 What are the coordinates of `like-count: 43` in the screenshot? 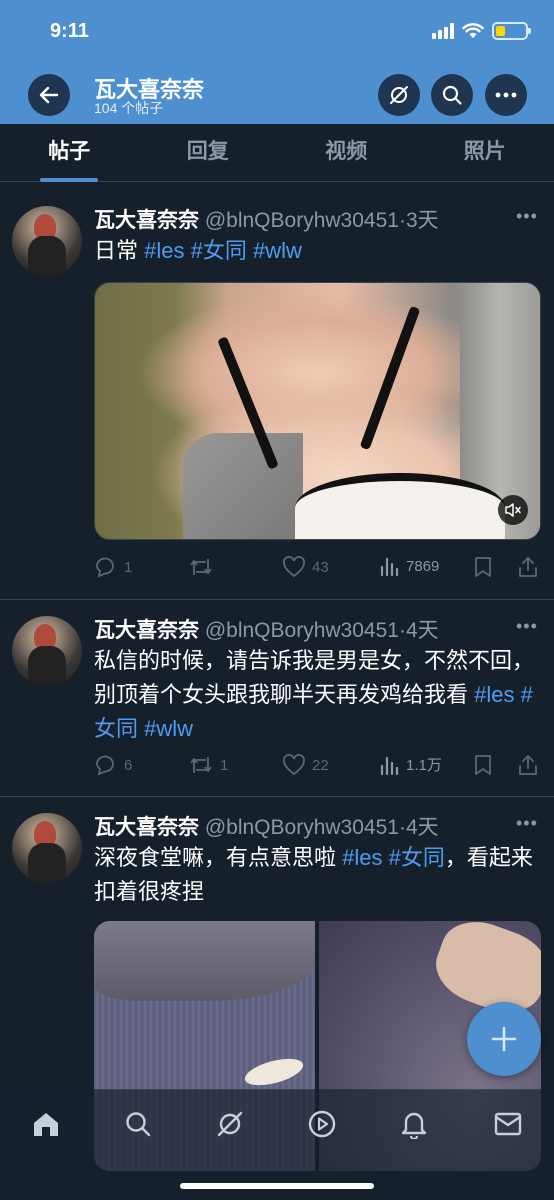 It's located at (320, 567).